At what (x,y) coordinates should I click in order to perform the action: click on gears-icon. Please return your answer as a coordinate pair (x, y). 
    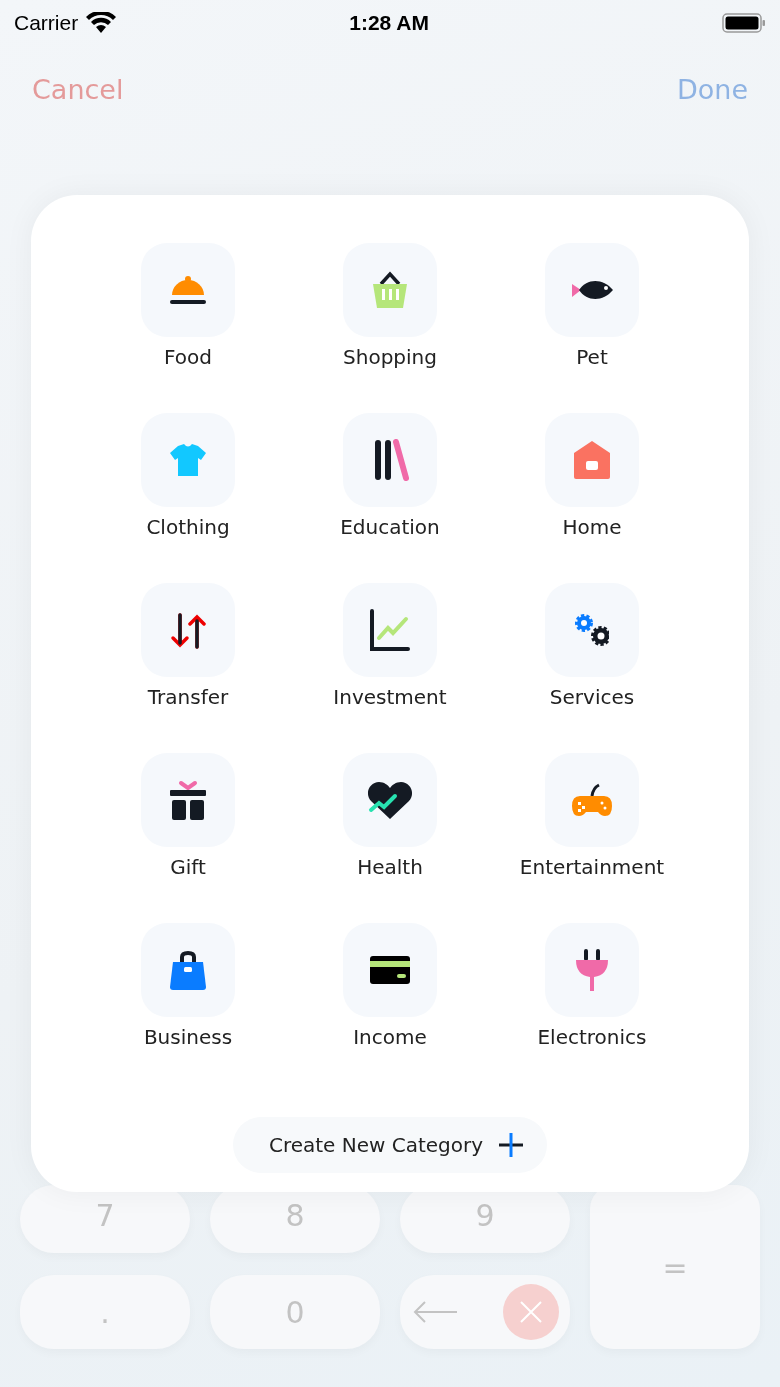
    Looking at the image, I should click on (592, 630).